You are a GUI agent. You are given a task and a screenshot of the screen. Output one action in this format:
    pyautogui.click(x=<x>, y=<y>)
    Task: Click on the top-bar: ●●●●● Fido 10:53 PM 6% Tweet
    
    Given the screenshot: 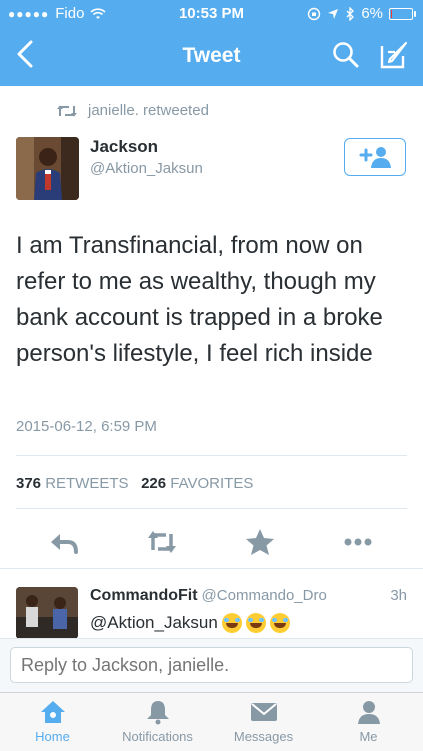 What is the action you would take?
    pyautogui.click(x=211, y=43)
    